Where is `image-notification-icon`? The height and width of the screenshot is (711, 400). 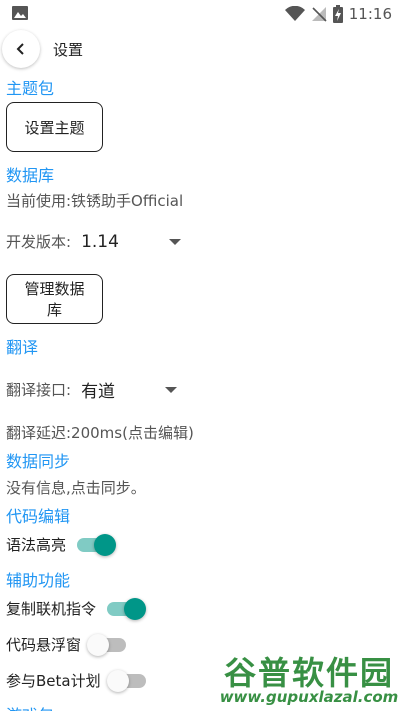
image-notification-icon is located at coordinates (20, 13).